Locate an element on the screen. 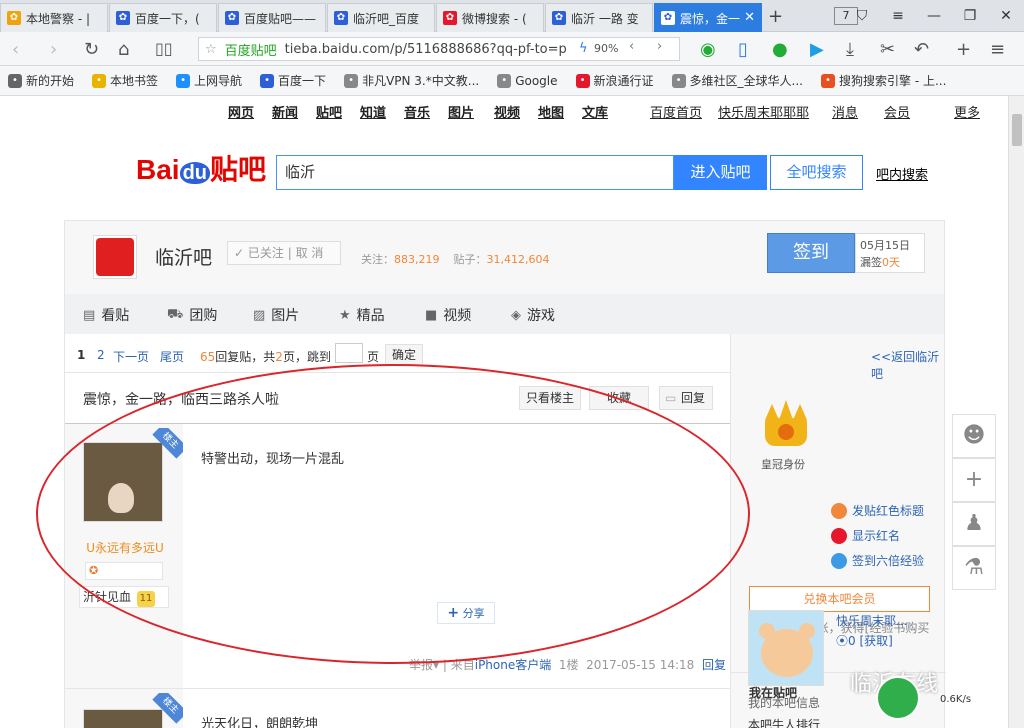 The image size is (1024, 728). baidu-tieba-logo: Bai du 贴吧 is located at coordinates (201, 168).